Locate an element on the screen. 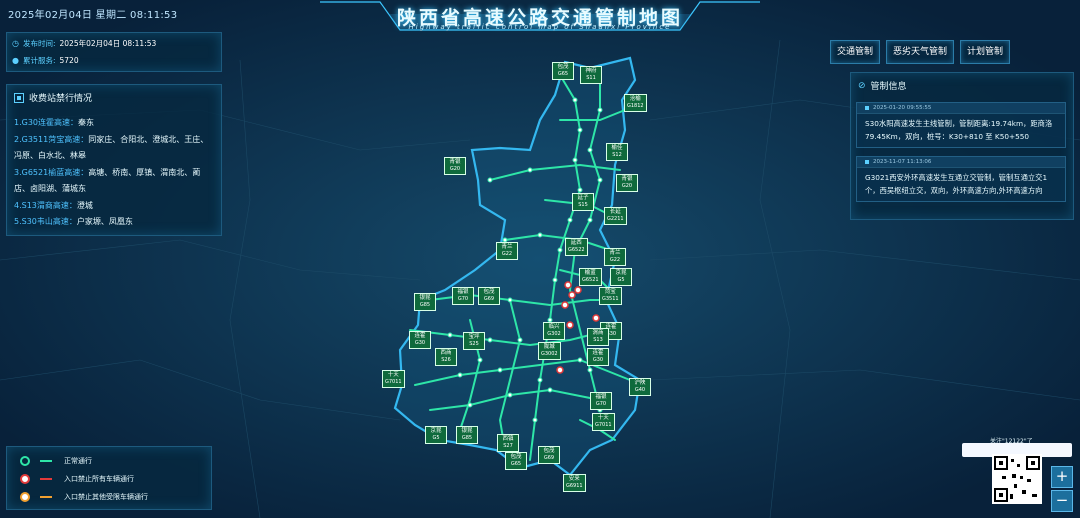 Image resolution: width=1080 pixels, height=518 pixels. road-name: 陇城 is located at coordinates (549, 347).